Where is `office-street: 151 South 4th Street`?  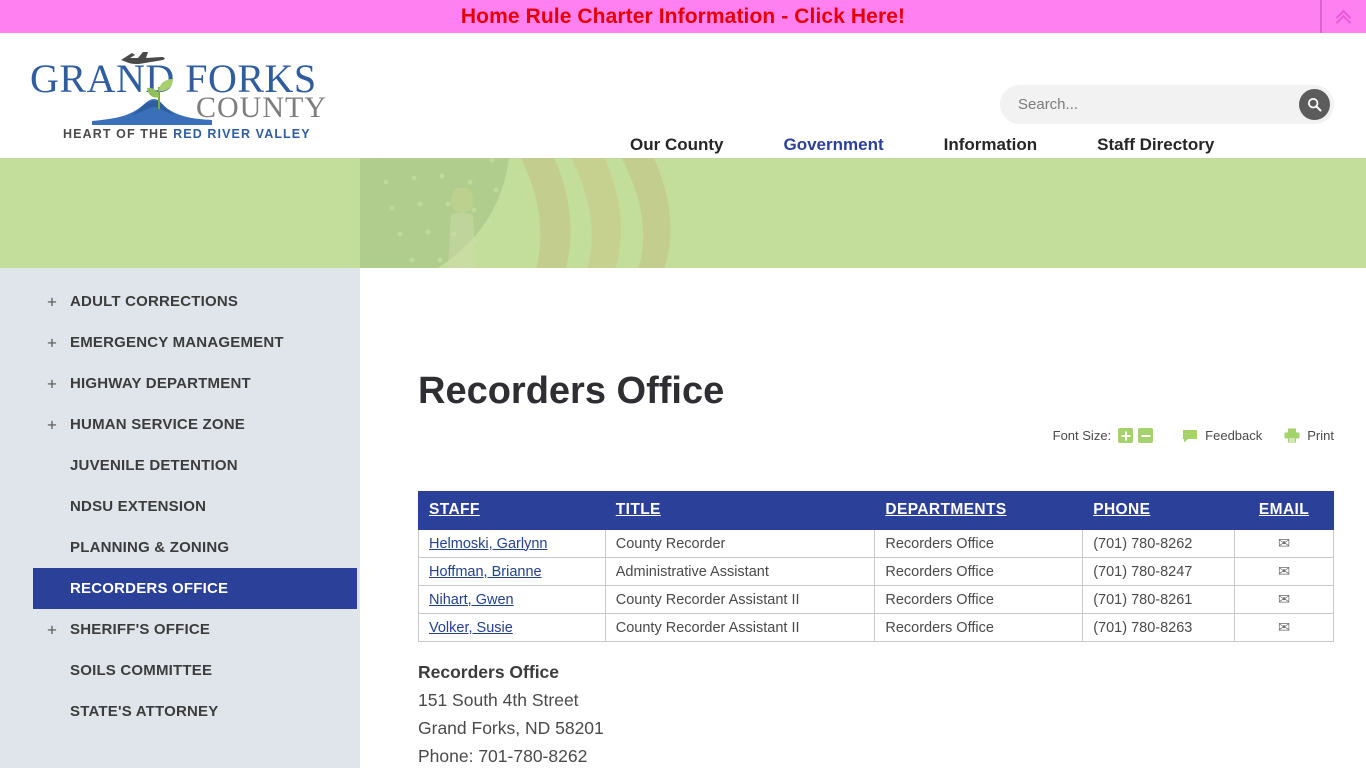
office-street: 151 South 4th Street is located at coordinates (498, 700).